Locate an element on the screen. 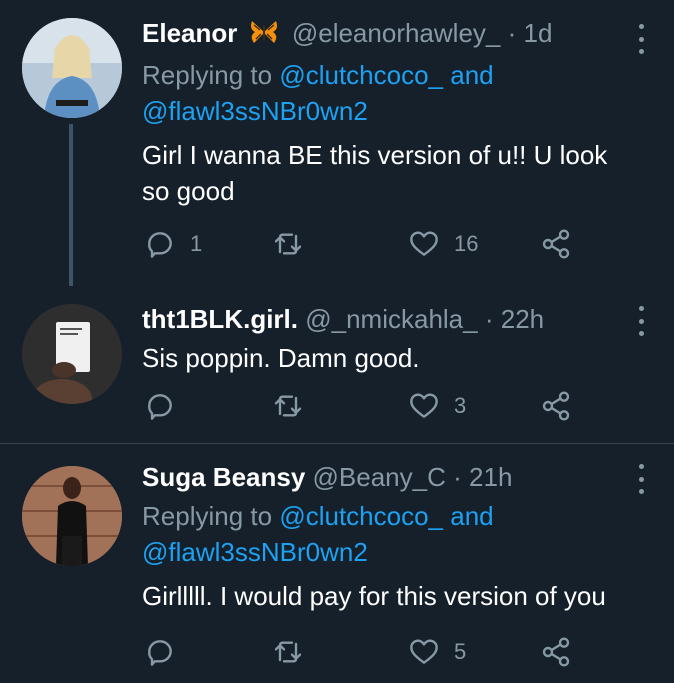 The height and width of the screenshot is (683, 674). like-button: 5 is located at coordinates (437, 652).